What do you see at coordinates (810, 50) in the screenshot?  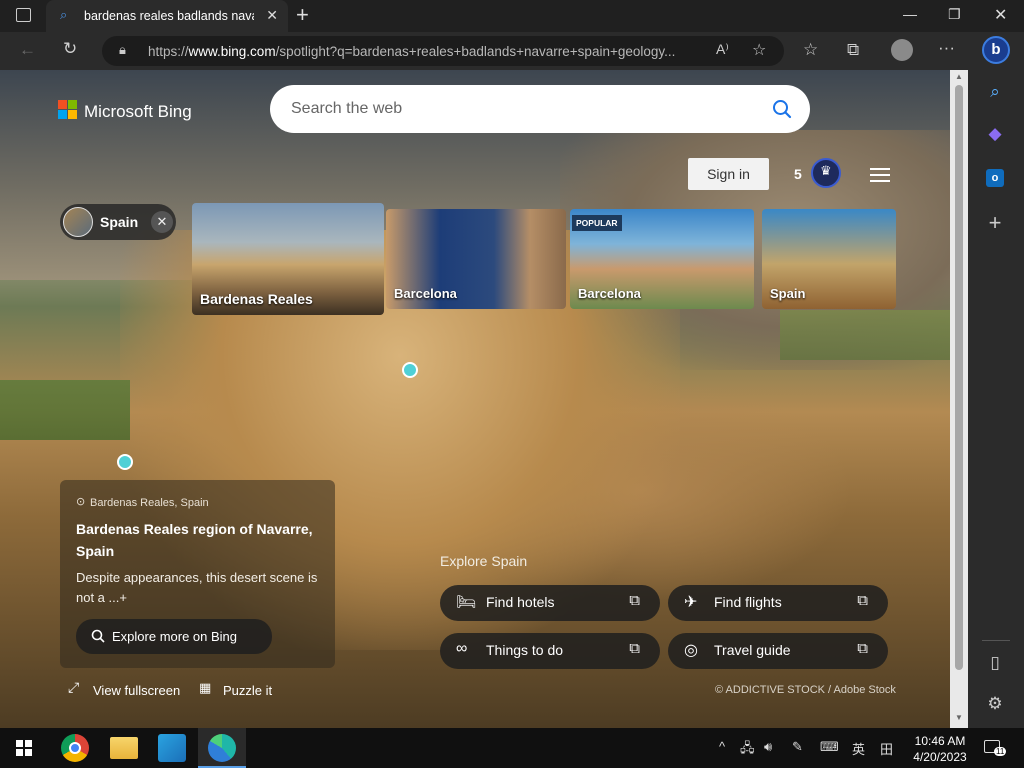 I see `favorites-icon: ☆` at bounding box center [810, 50].